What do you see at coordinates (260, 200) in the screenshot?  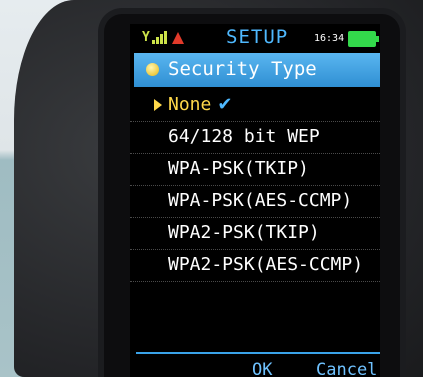 I see `option-label: WPA-PSK(AES-CCMP)` at bounding box center [260, 200].